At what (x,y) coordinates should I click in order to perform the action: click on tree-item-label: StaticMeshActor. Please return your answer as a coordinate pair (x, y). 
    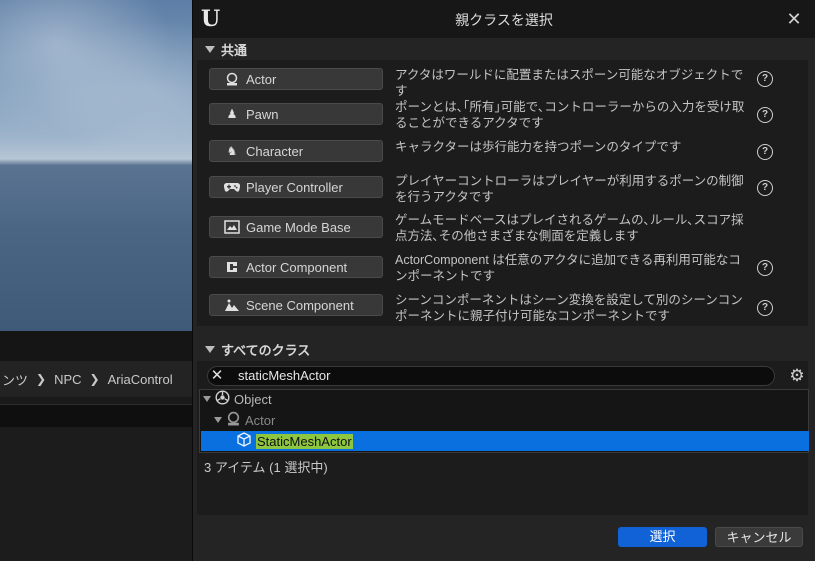
    Looking at the image, I should click on (304, 441).